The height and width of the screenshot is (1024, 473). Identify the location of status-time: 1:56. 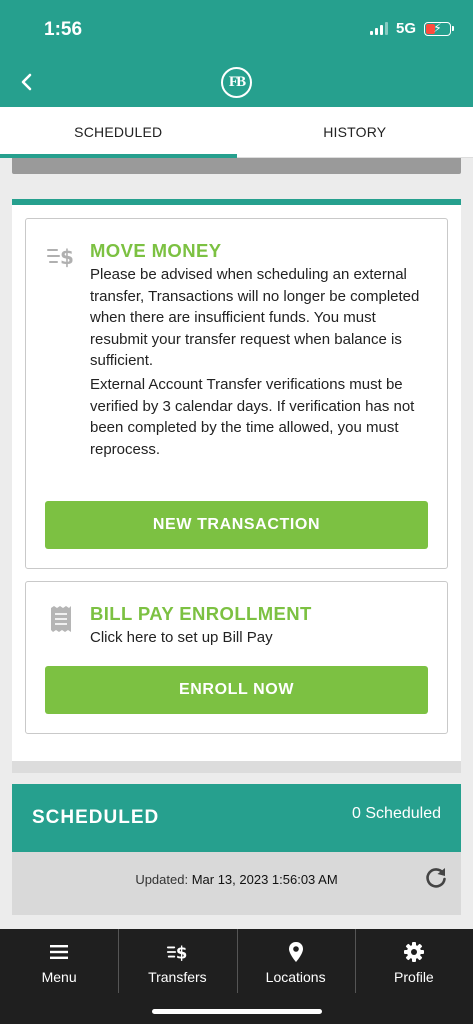
(63, 29).